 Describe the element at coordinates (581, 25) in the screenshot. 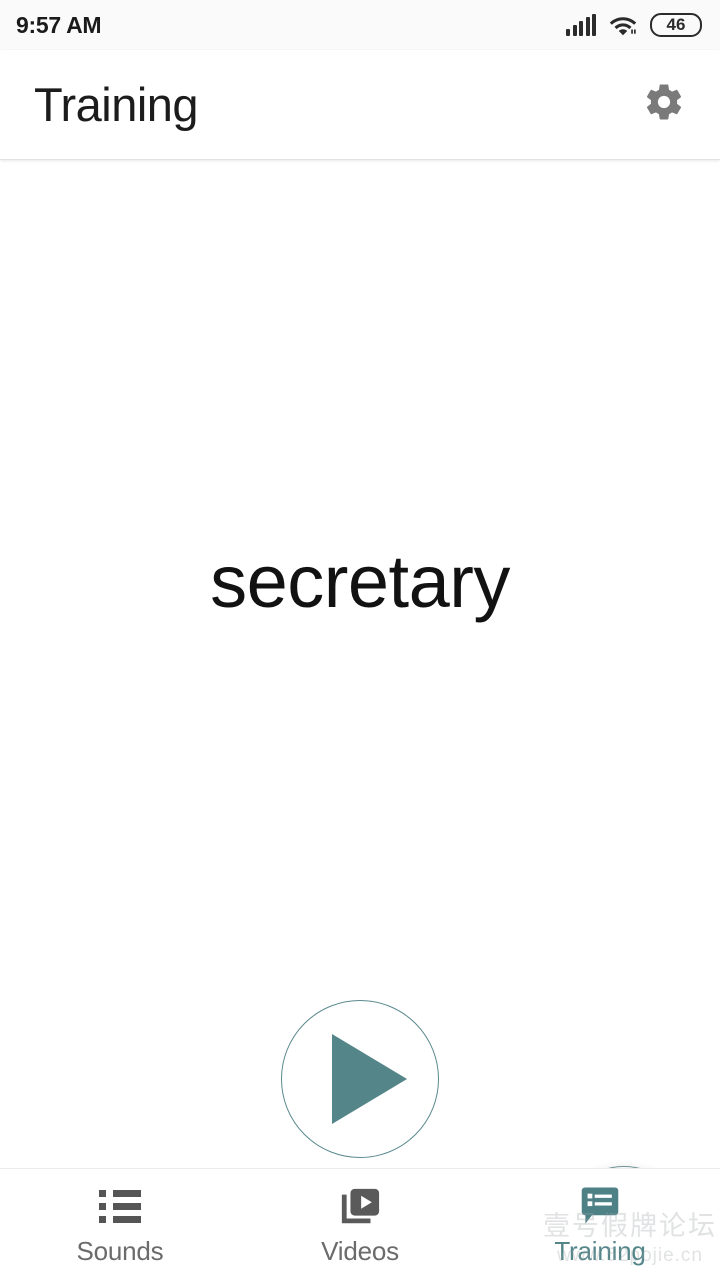

I see `cellular-signal-icon` at that location.